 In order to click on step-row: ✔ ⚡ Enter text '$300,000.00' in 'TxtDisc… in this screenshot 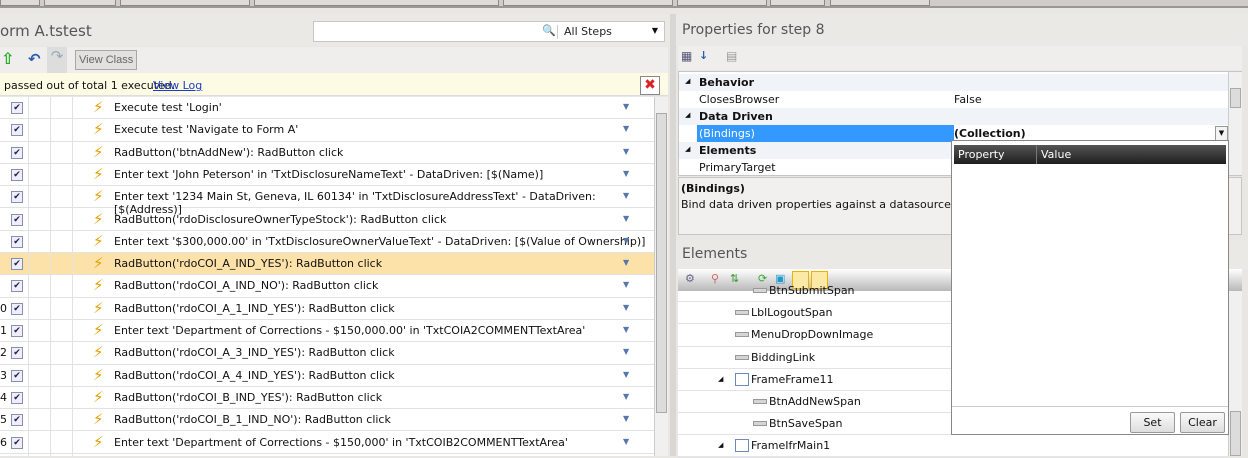, I will do `click(327, 242)`.